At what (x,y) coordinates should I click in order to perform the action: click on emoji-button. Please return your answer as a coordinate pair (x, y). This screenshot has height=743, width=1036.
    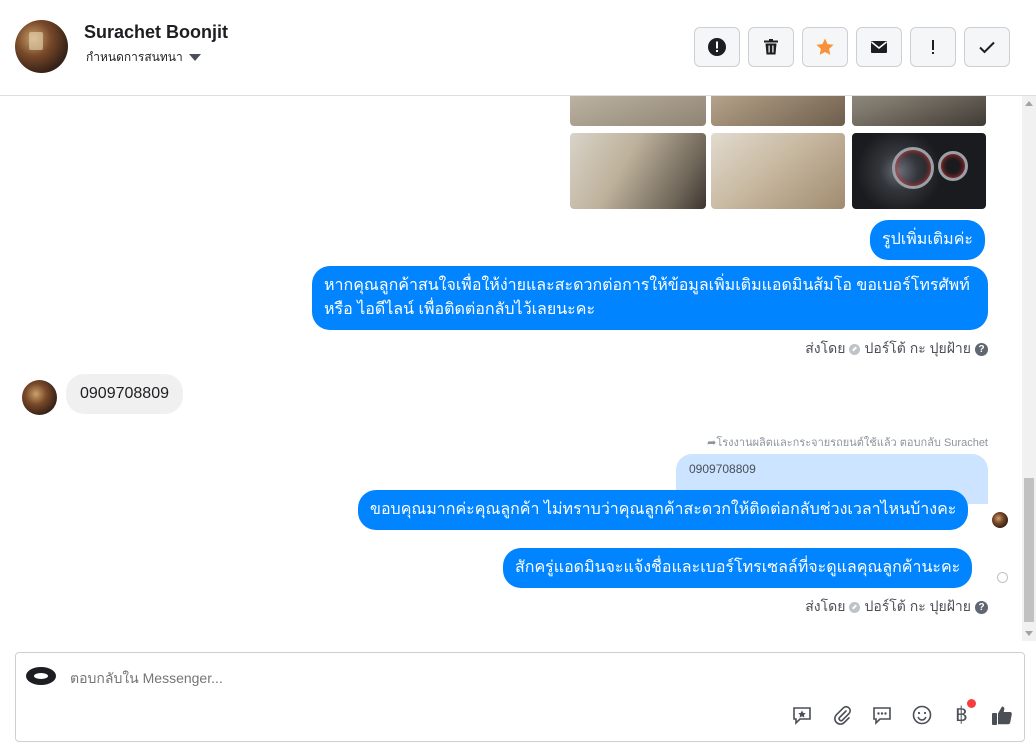
    Looking at the image, I should click on (921, 714).